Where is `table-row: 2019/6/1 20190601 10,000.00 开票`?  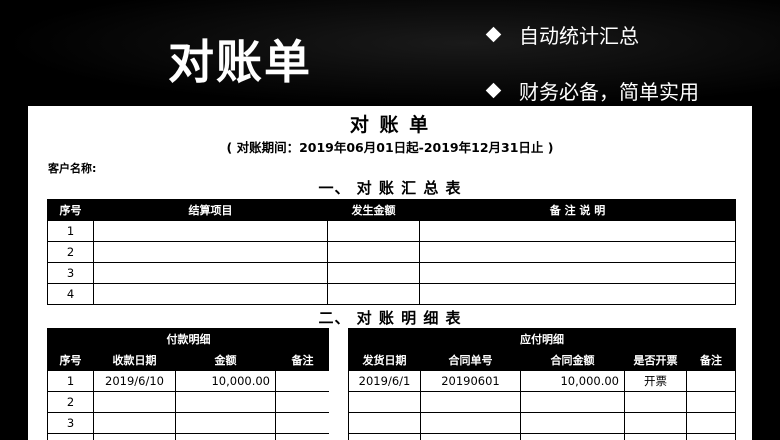
table-row: 2019/6/1 20190601 10,000.00 开票 is located at coordinates (542, 381).